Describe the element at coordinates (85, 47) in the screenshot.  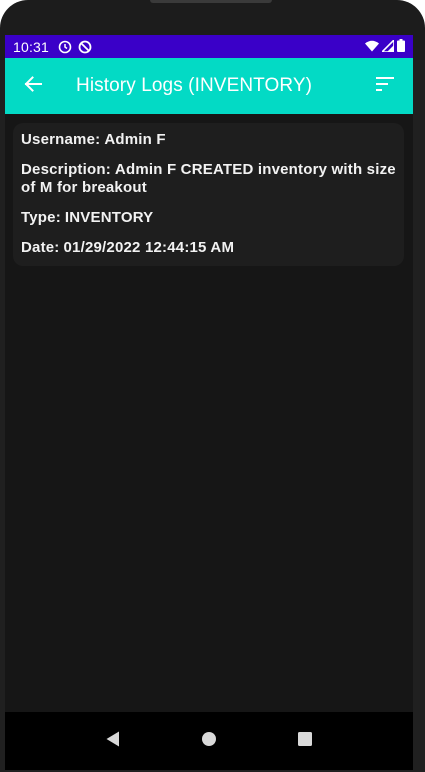
I see `do-not-disturb-icon` at that location.